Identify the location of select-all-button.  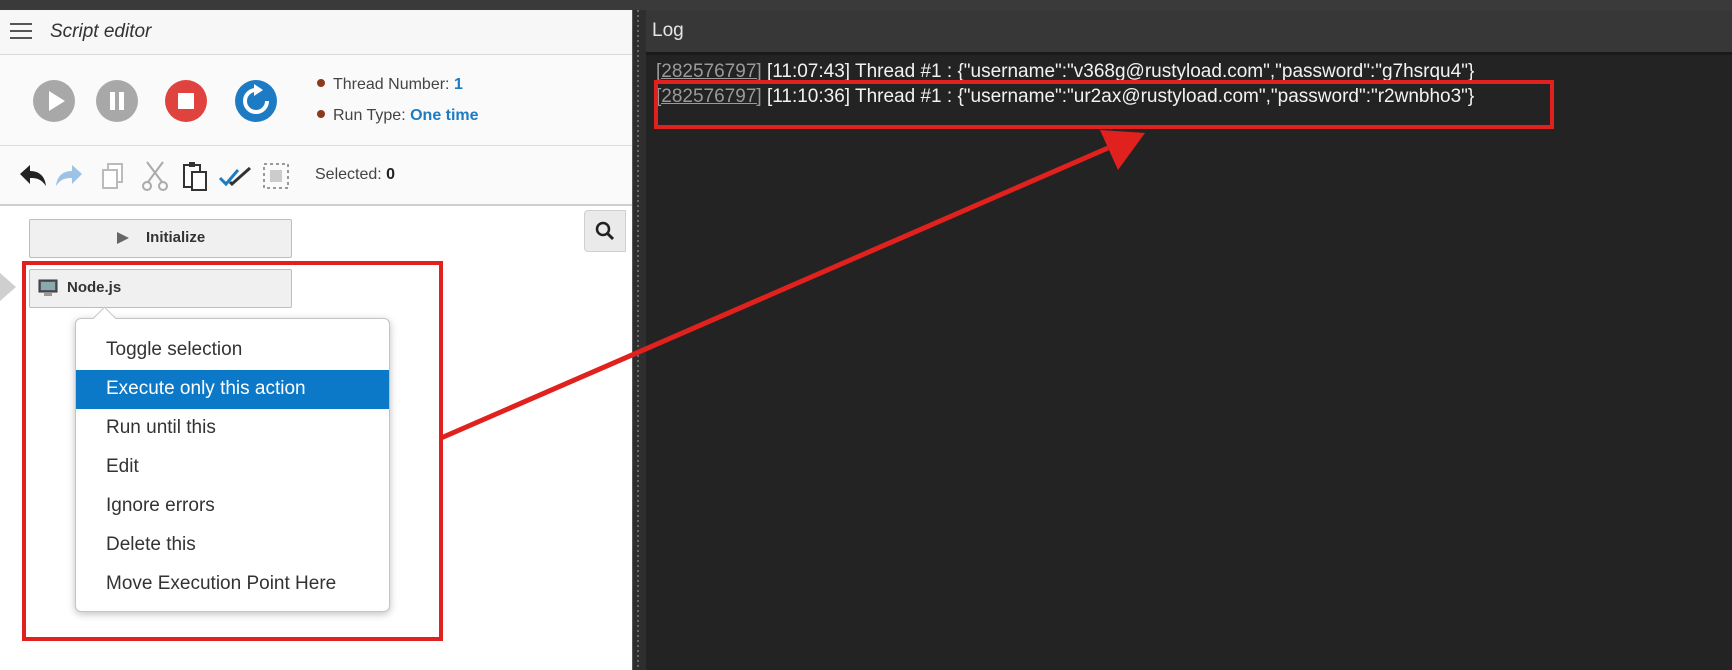
(235, 176).